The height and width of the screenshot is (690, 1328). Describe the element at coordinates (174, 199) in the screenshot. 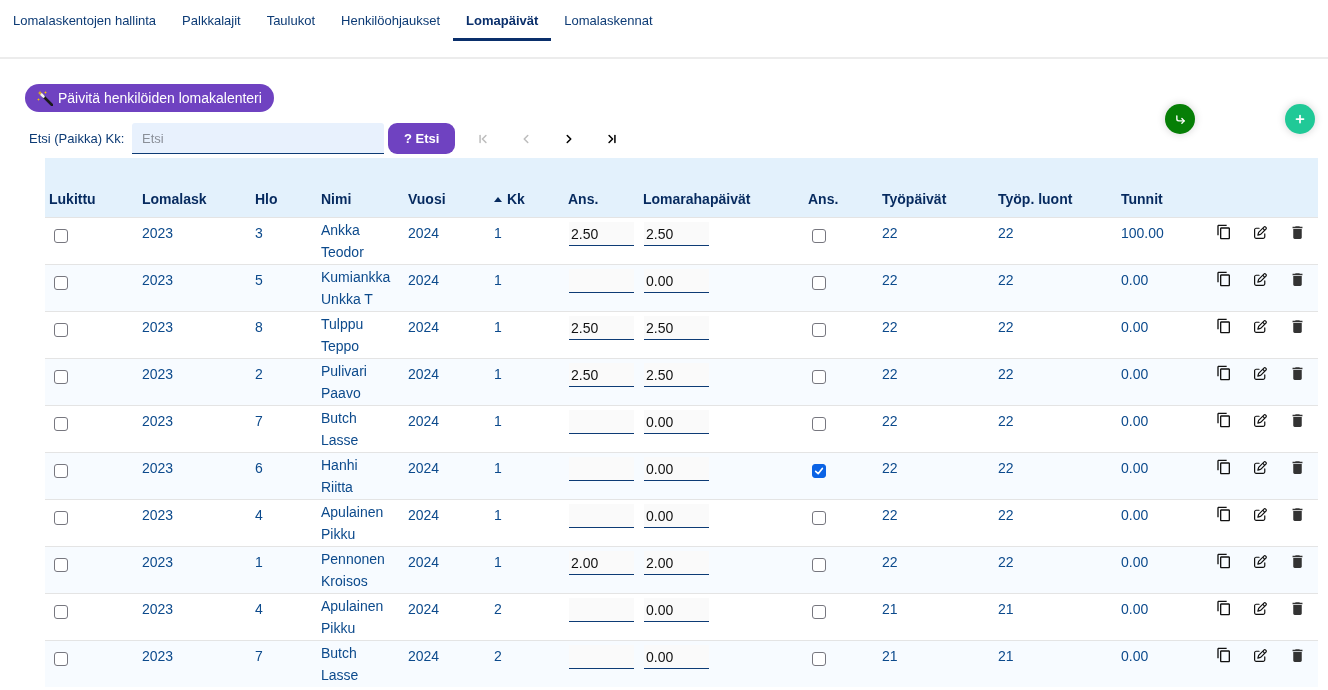

I see `column-header: Lomalask` at that location.